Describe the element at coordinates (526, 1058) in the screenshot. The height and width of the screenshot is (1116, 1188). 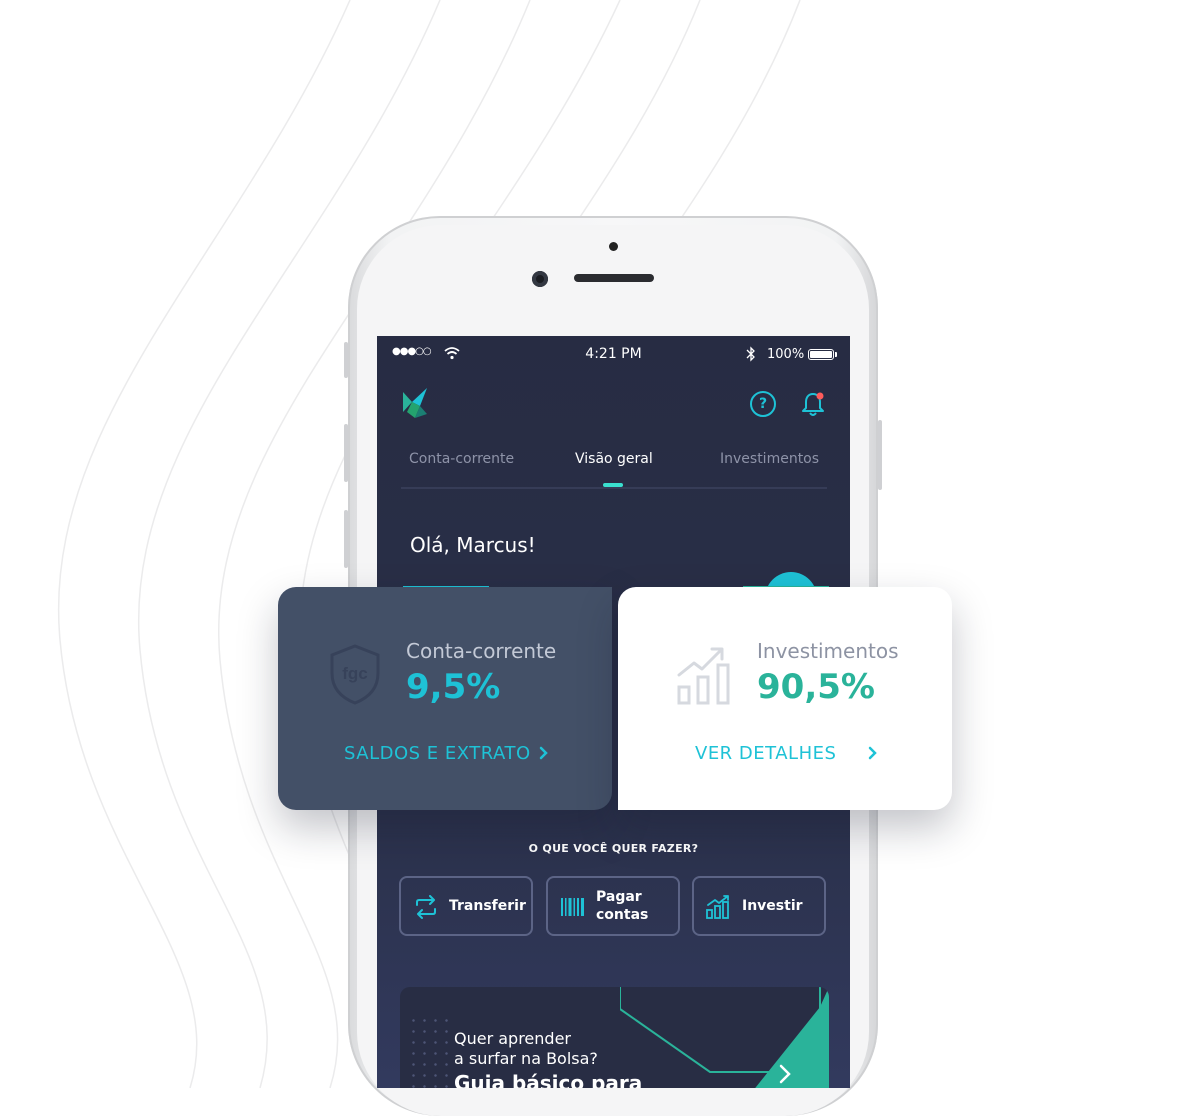
I see `promo-line2: a surfar na Bolsa?` at that location.